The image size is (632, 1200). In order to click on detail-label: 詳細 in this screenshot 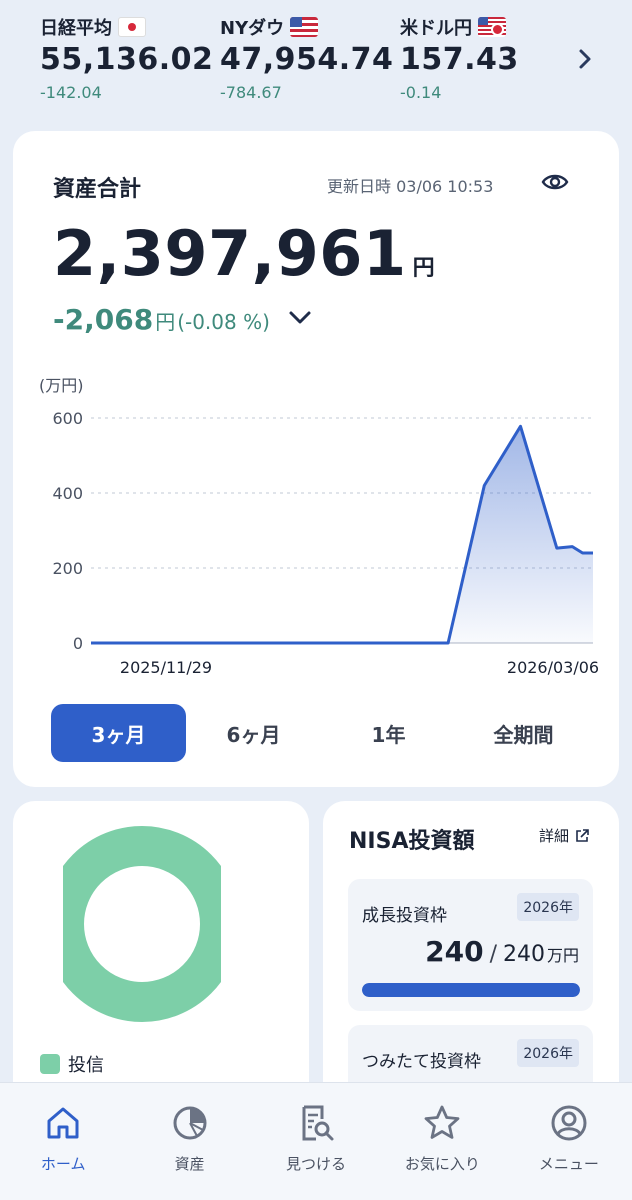, I will do `click(554, 836)`.